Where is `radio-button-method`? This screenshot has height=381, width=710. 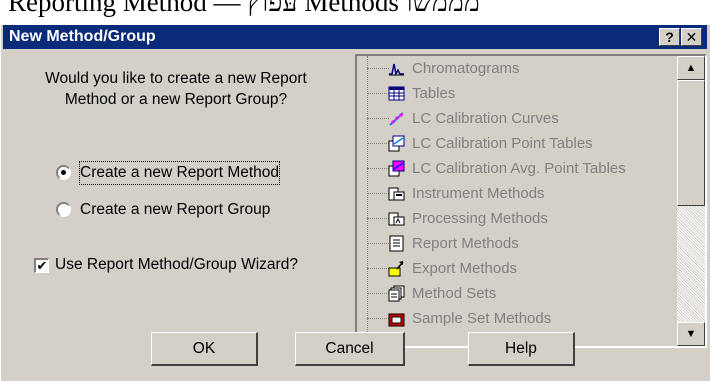
radio-button-method is located at coordinates (63, 172).